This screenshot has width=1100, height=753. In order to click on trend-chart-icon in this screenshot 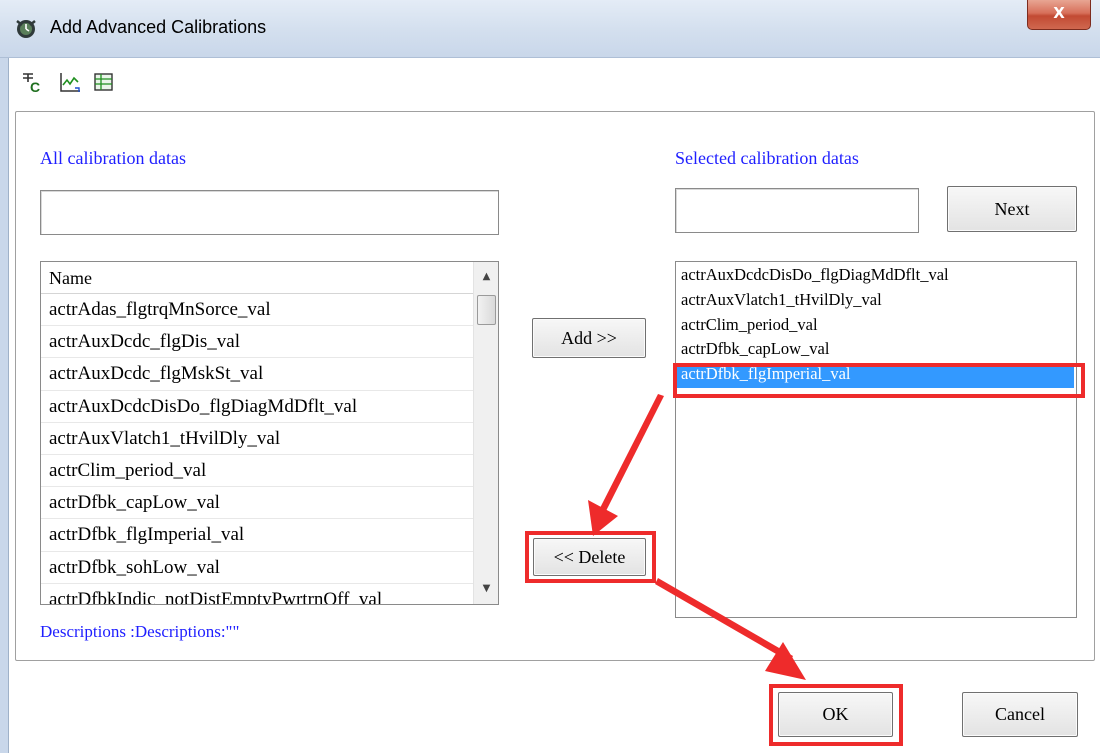, I will do `click(70, 82)`.